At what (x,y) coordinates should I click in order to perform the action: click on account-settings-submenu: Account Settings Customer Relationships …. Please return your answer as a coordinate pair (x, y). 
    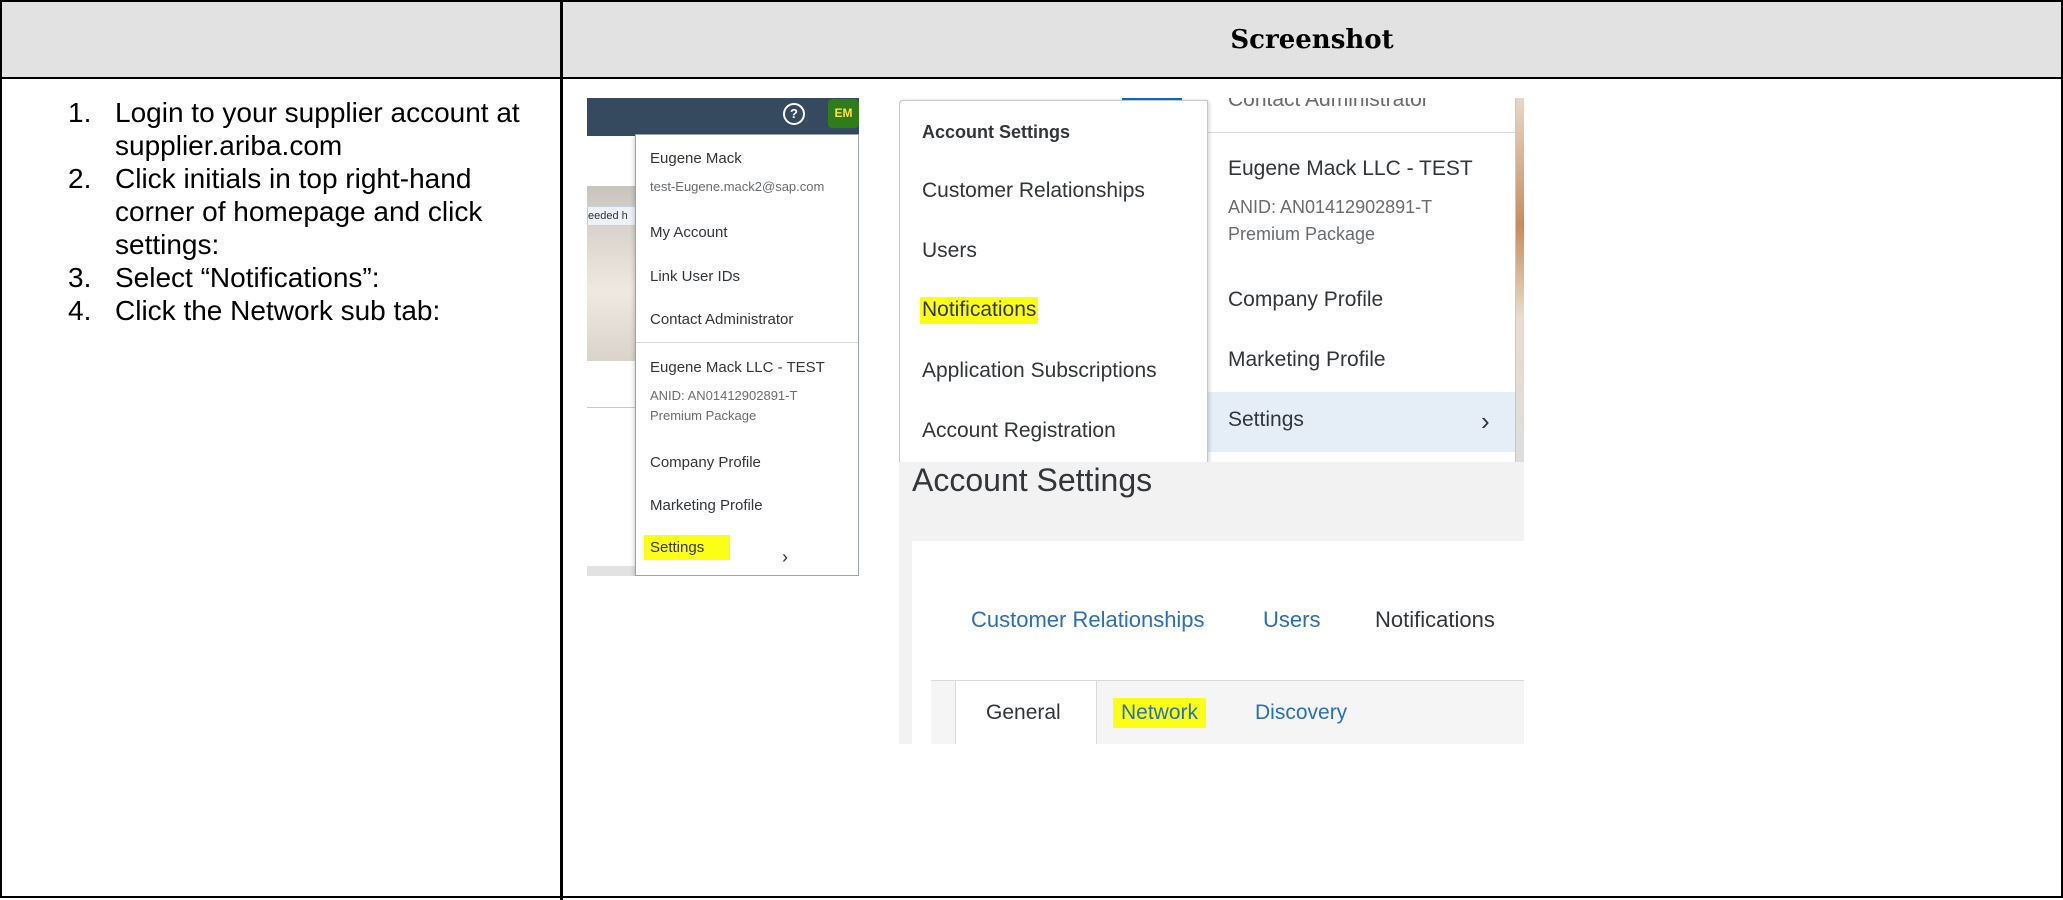
    Looking at the image, I should click on (1053, 281).